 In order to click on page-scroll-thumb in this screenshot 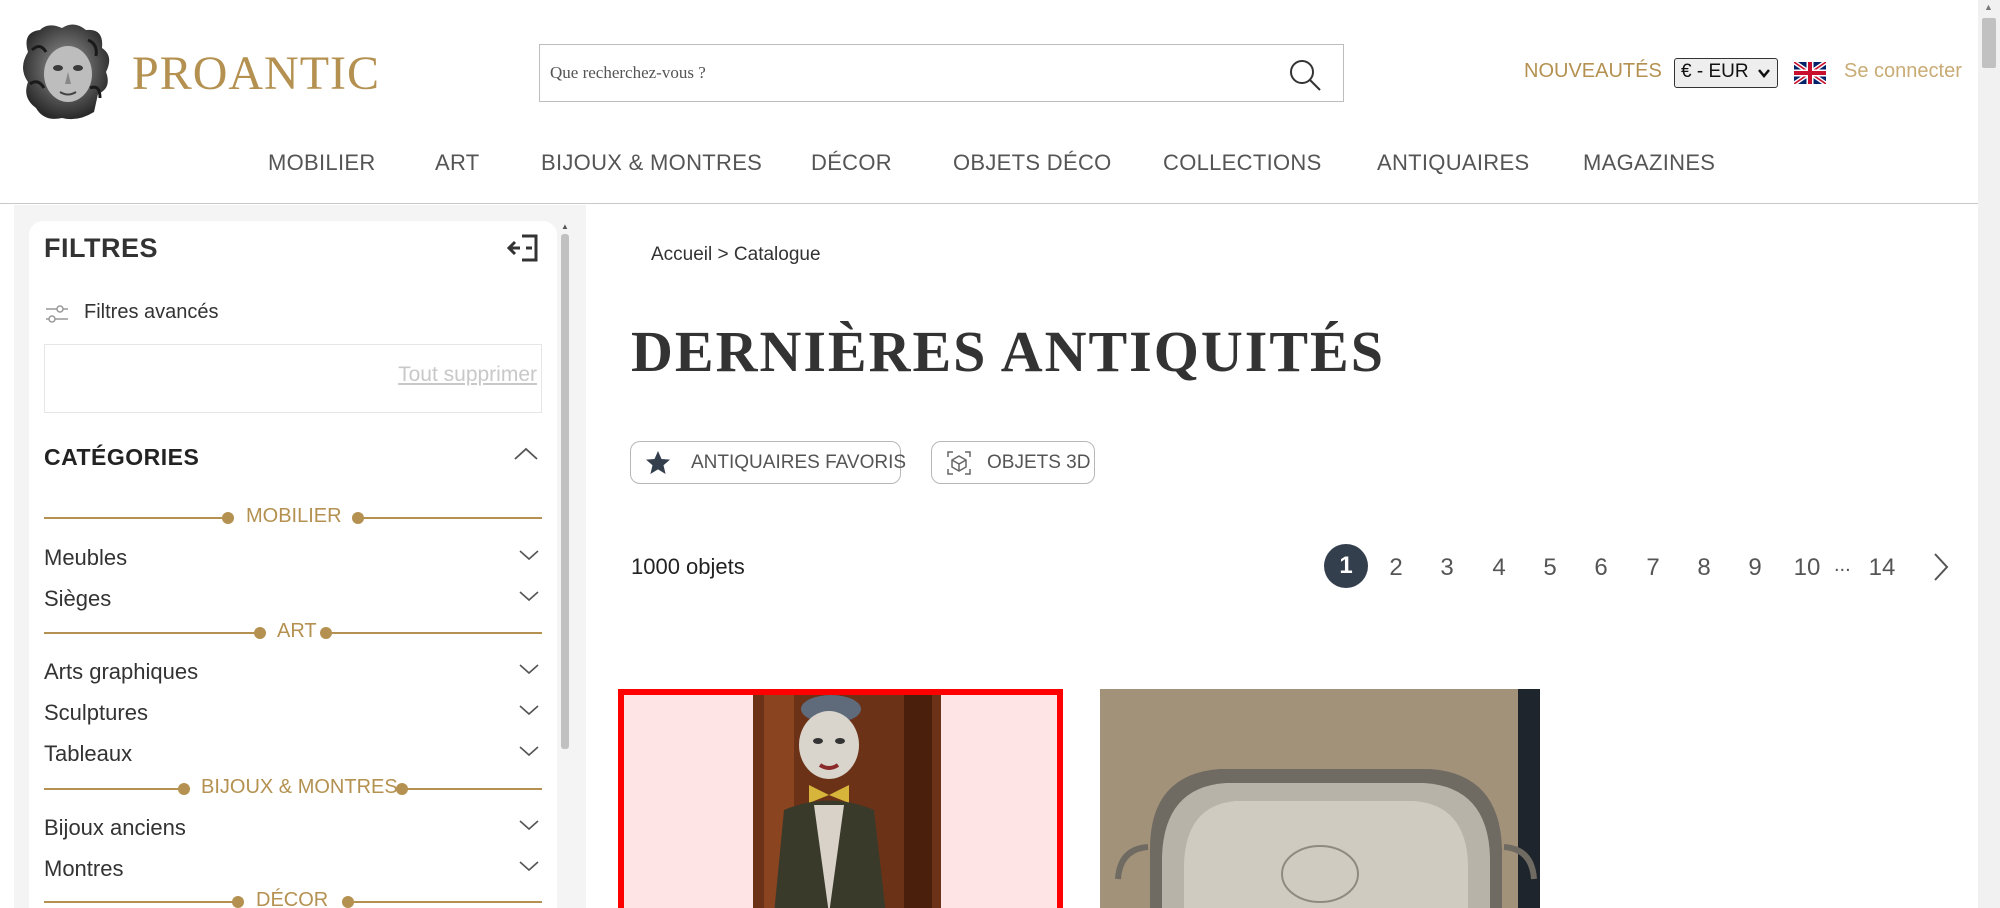, I will do `click(1989, 43)`.